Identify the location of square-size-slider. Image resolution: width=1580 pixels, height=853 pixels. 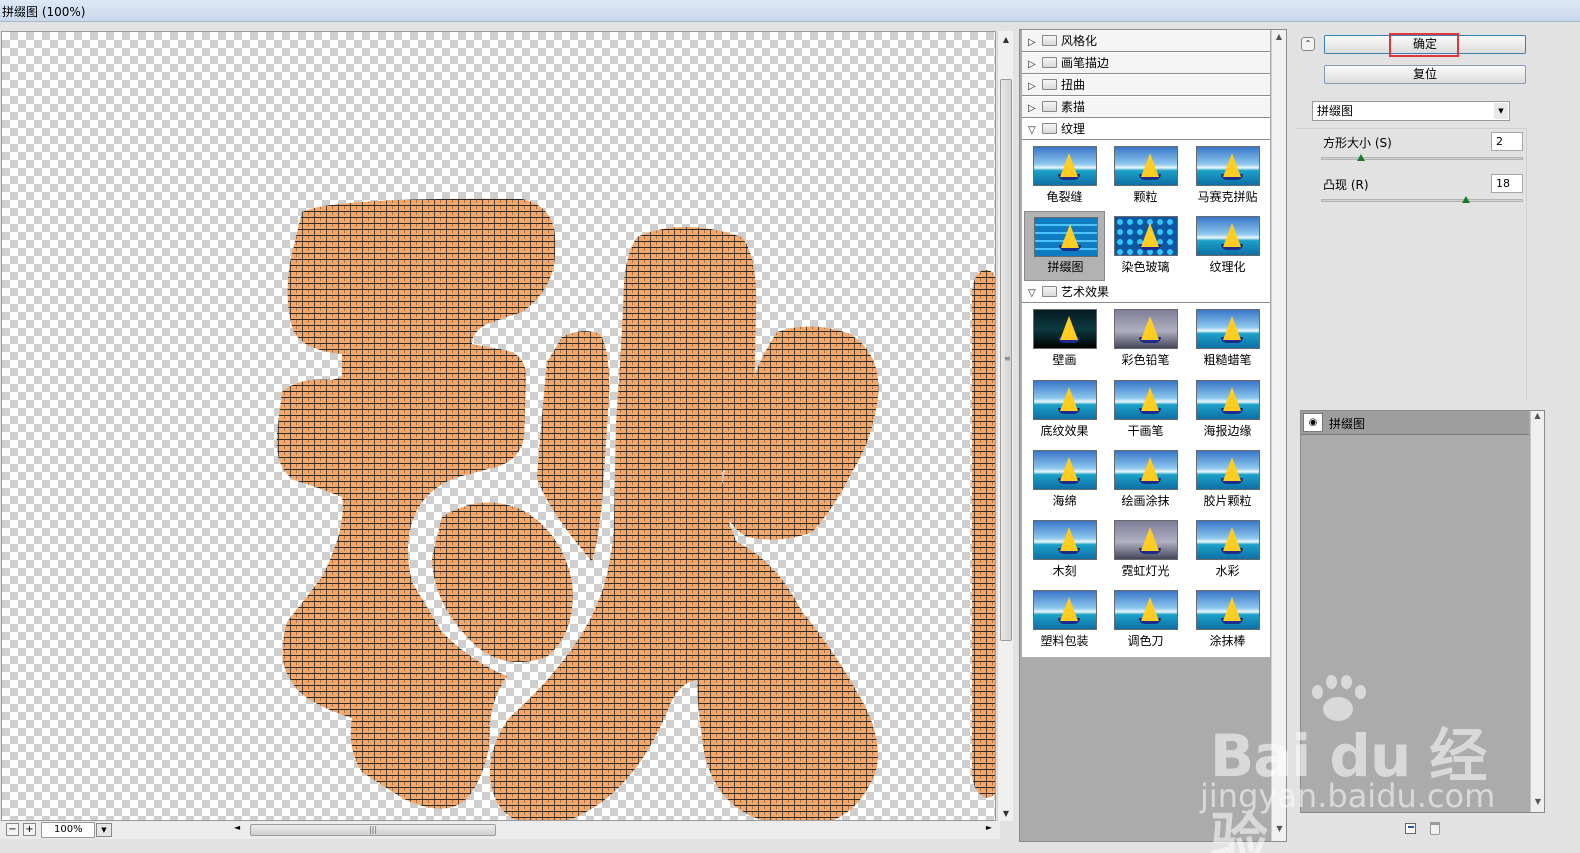
(1422, 158).